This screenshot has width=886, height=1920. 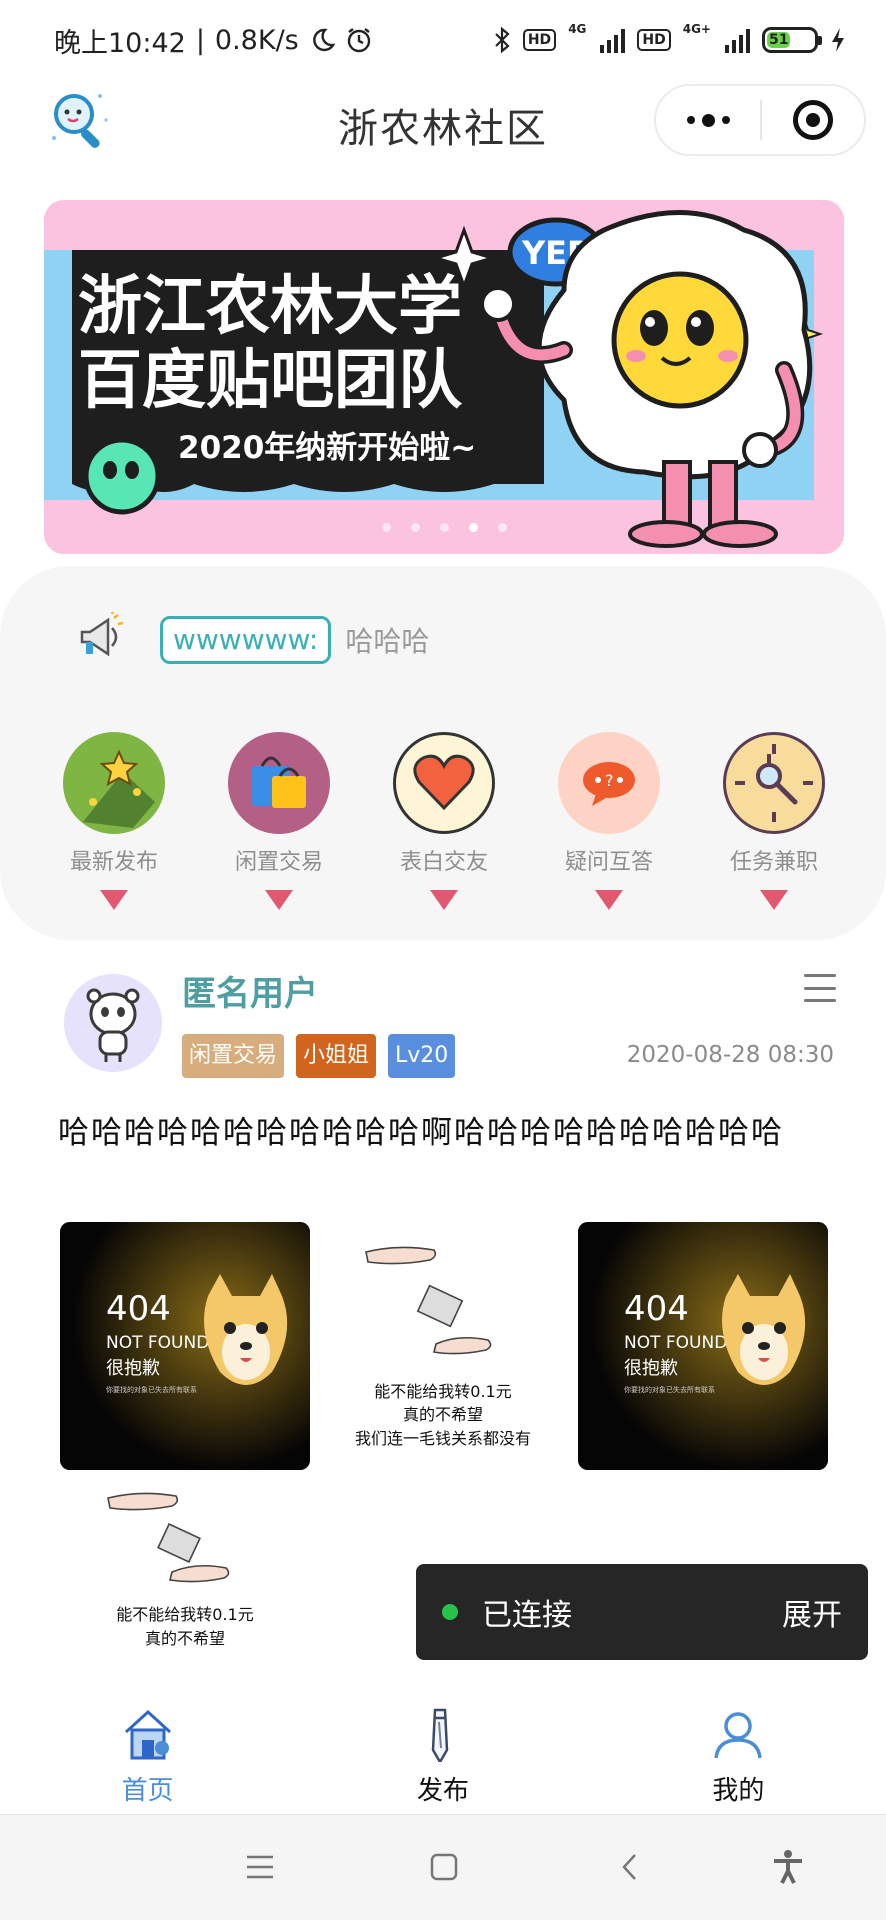 What do you see at coordinates (270, 307) in the screenshot?
I see `banner-line1: 浙江农林大学` at bounding box center [270, 307].